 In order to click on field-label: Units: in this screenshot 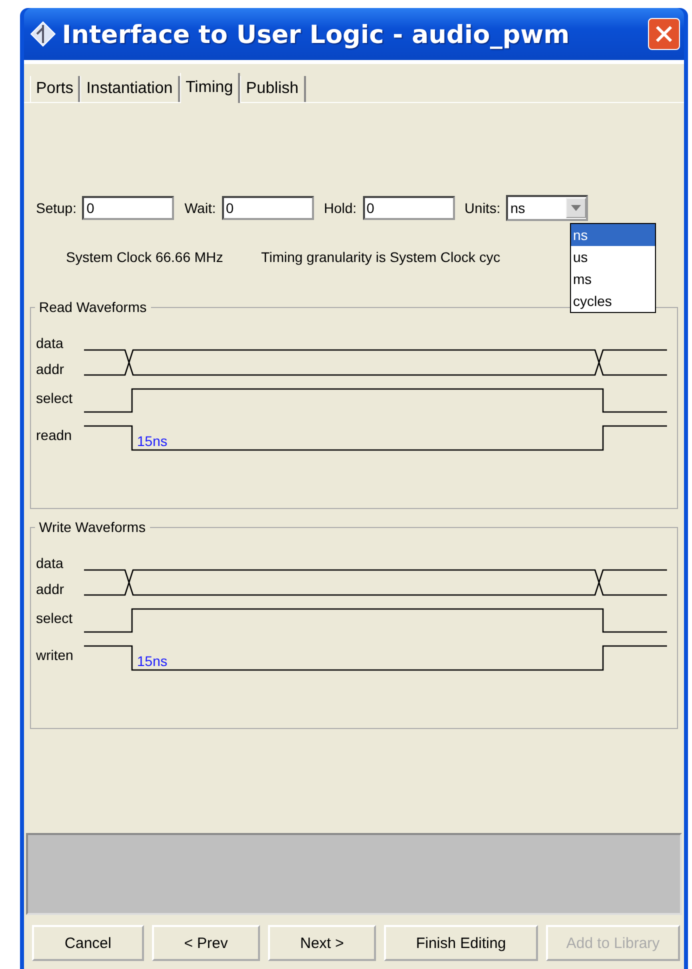, I will do `click(482, 208)`.